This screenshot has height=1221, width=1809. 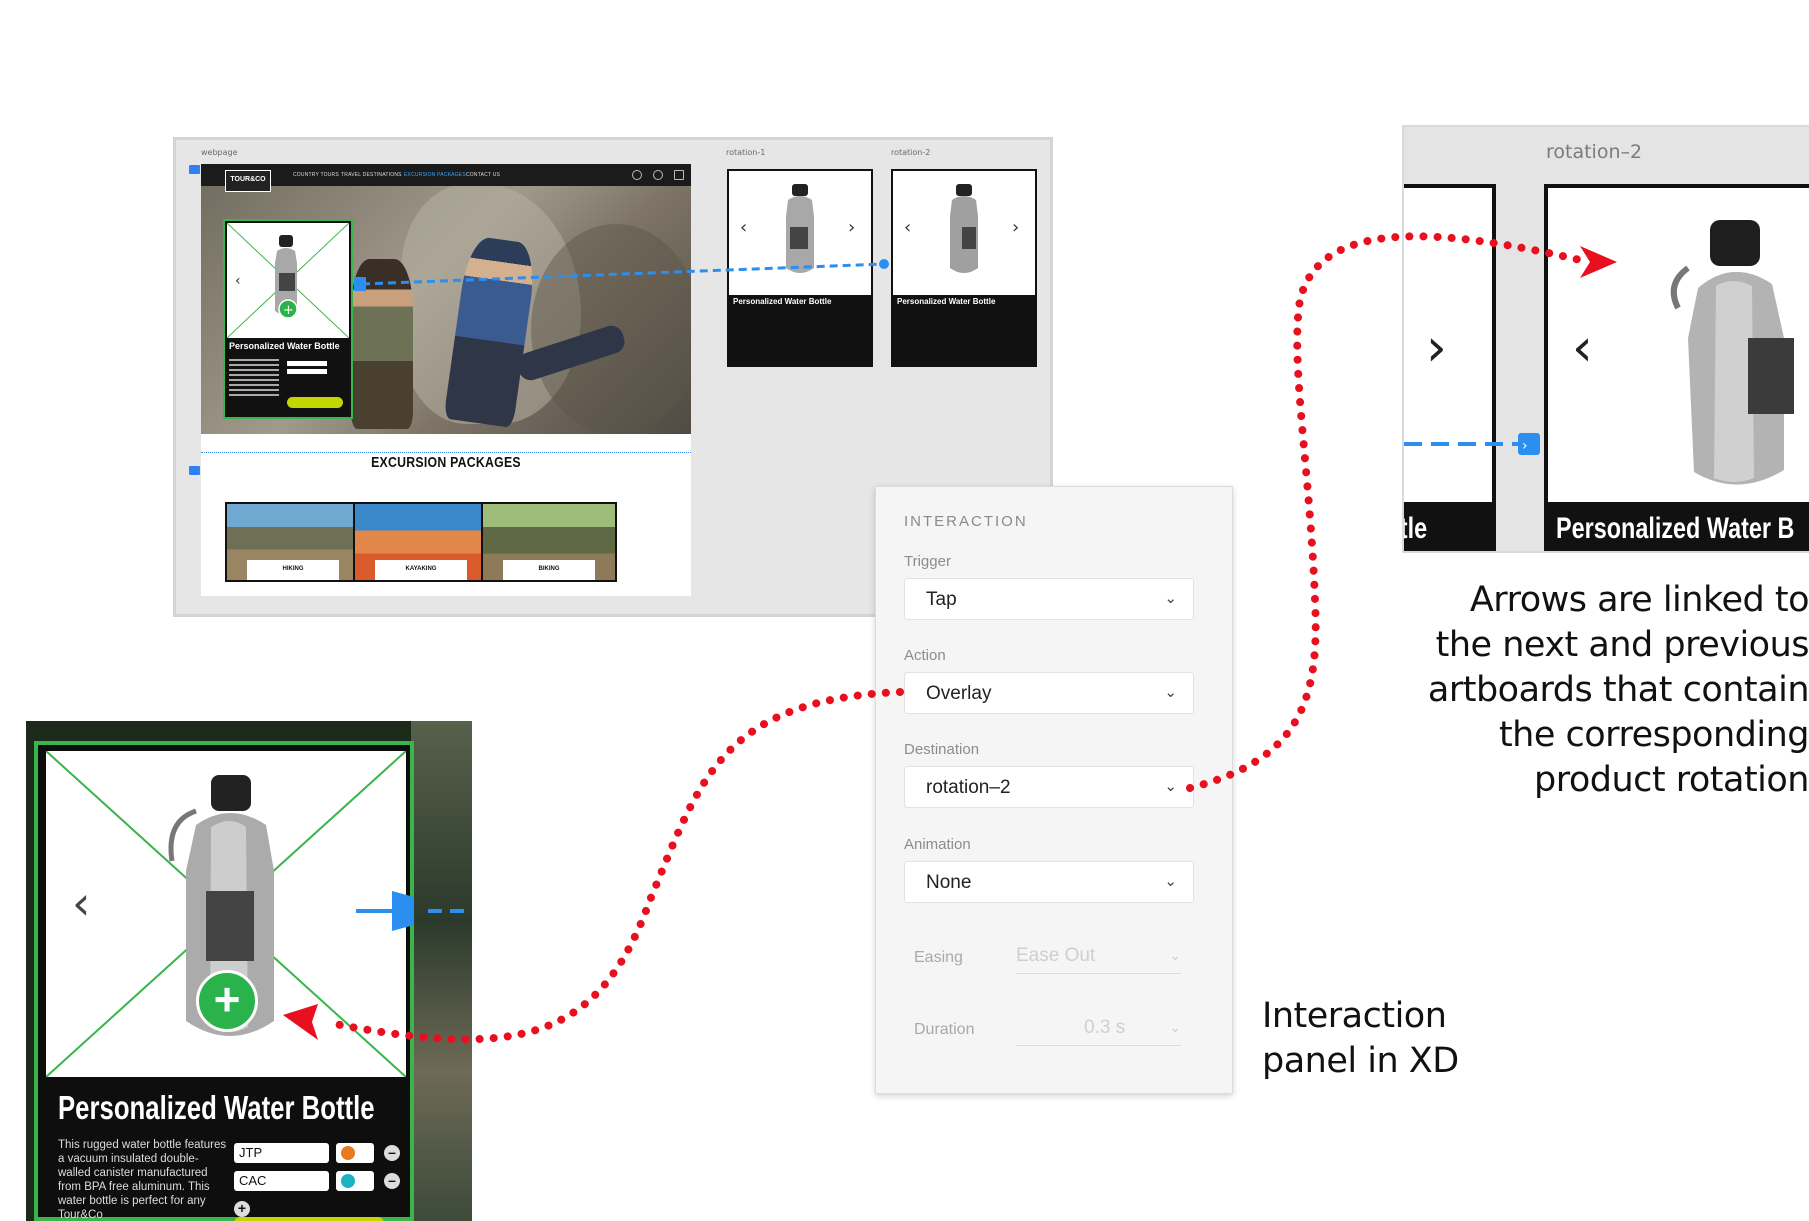 I want to click on prototype-wire, so click(x=414, y=911).